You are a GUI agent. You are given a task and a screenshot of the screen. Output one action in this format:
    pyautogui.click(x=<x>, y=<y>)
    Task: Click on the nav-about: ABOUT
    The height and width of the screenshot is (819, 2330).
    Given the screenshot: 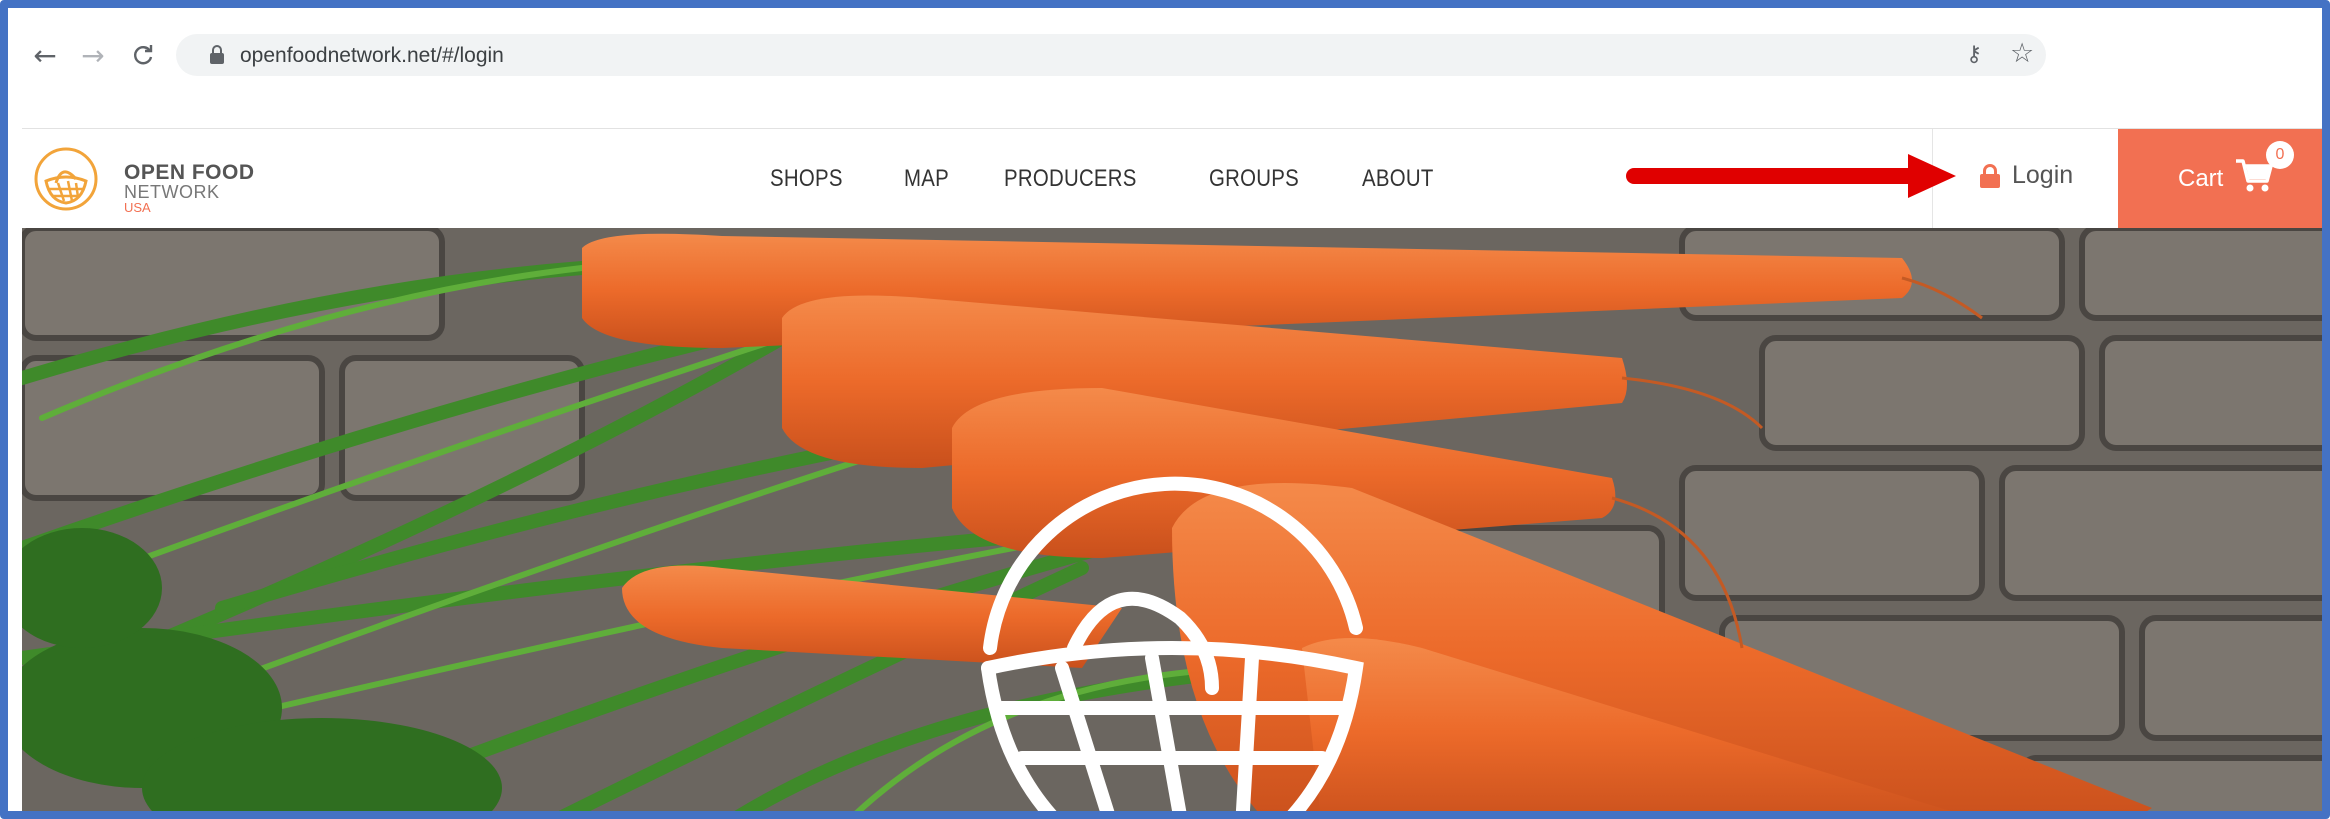 What is the action you would take?
    pyautogui.click(x=1398, y=179)
    